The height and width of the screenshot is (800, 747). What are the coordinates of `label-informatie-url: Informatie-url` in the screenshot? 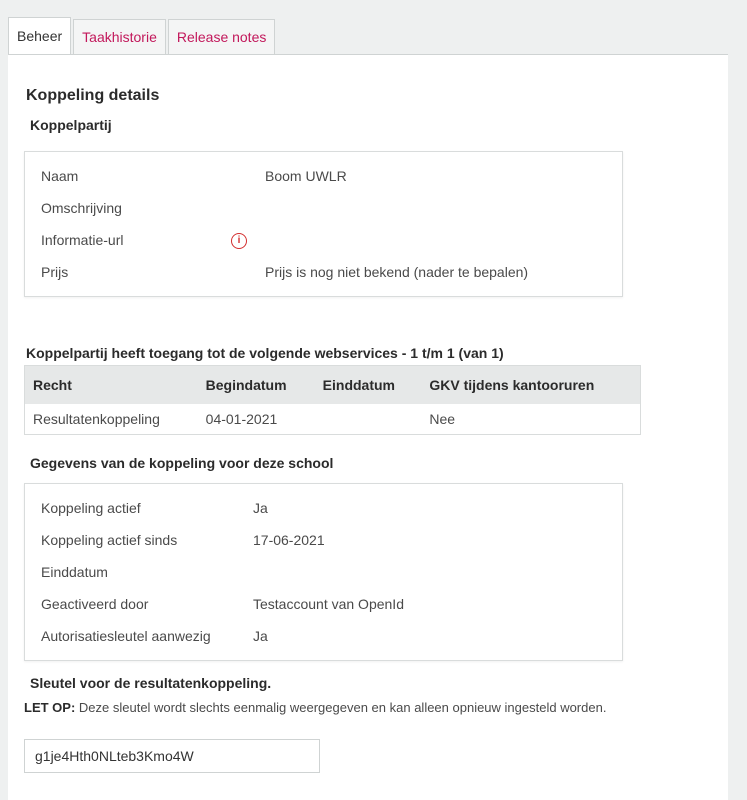 It's located at (82, 240).